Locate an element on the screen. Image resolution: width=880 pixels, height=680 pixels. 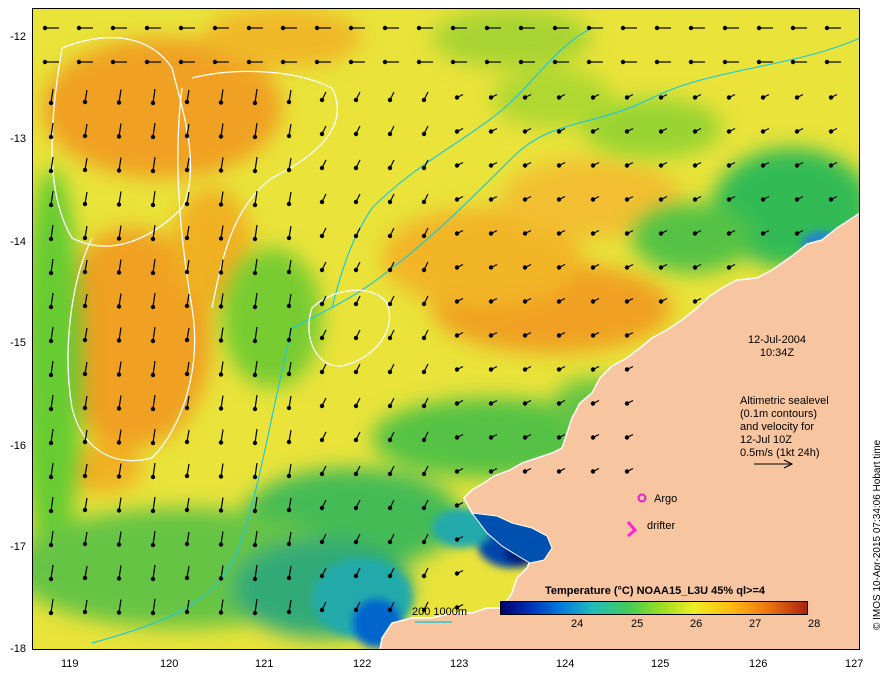
temperature-colorbar is located at coordinates (654, 608).